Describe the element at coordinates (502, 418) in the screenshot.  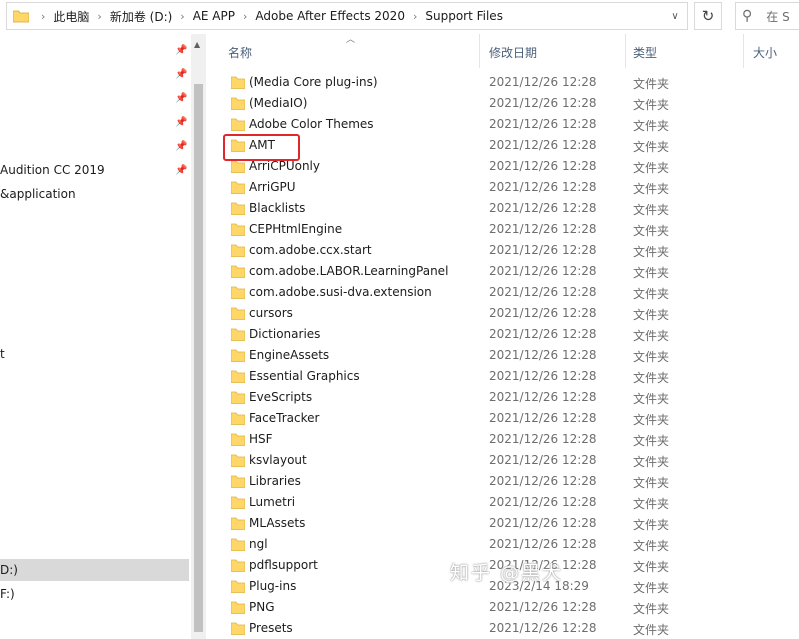
I see `file-row: FaceTracker 2021/12/26 12:28 文件夹` at that location.